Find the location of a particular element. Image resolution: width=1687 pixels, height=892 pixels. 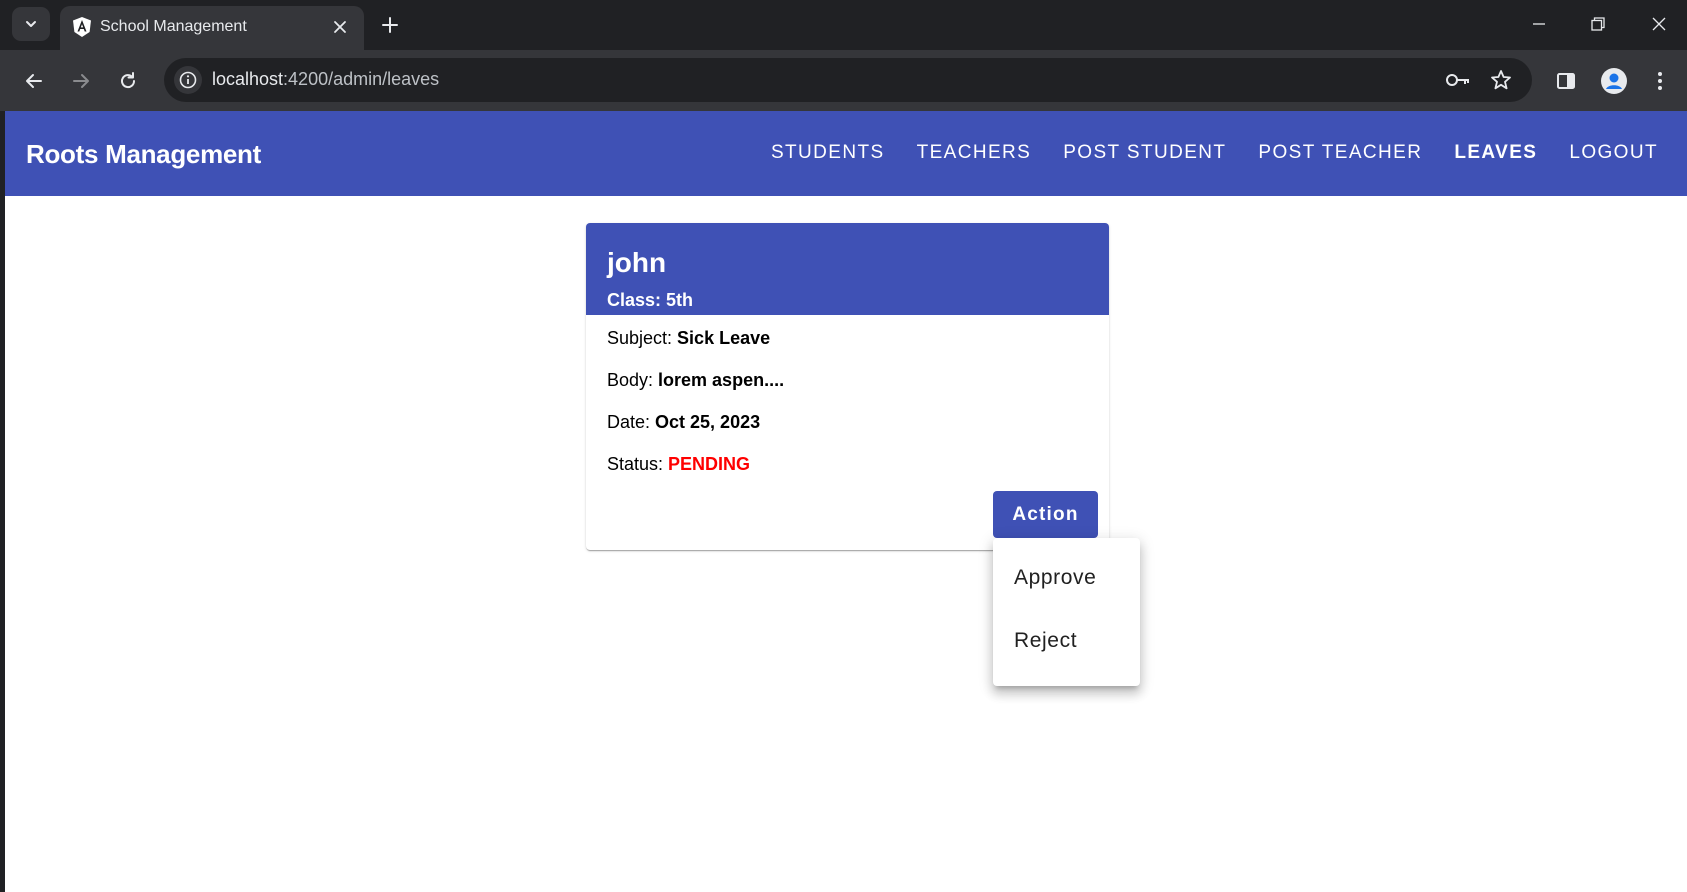

arrow-right-icon is located at coordinates (81, 81).